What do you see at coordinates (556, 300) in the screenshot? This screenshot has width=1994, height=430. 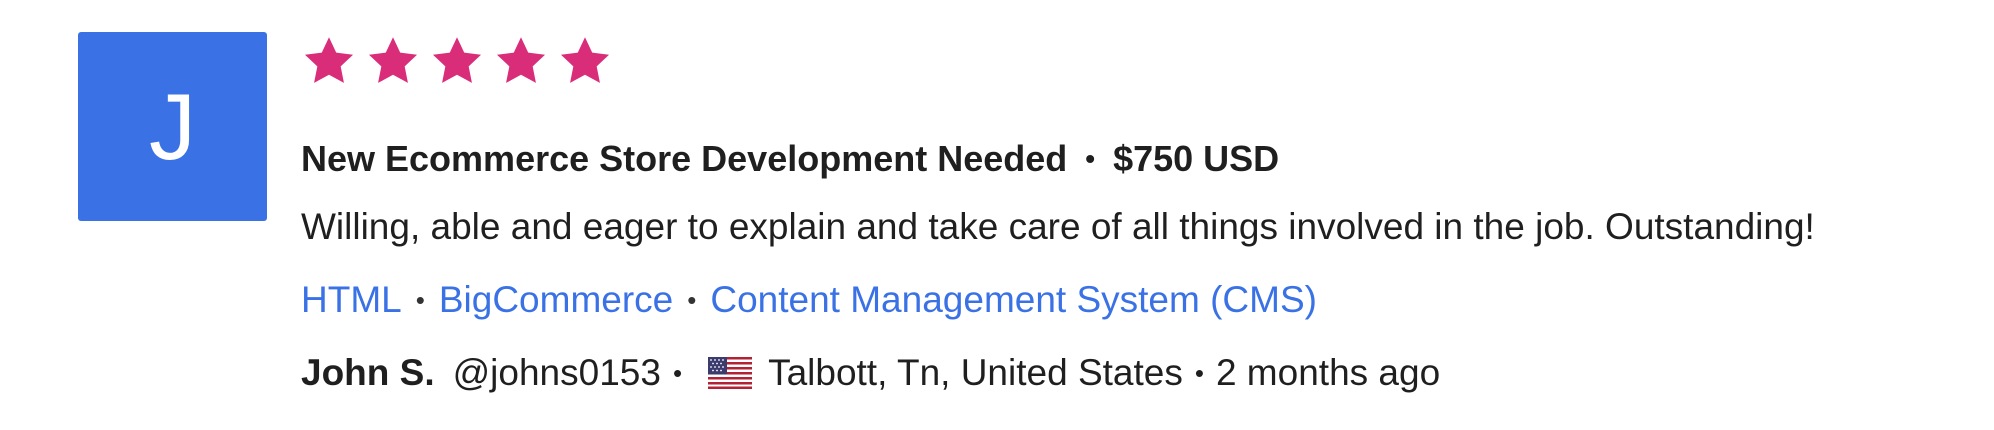 I see `skill-link-bigcommerce: BigCommerce` at bounding box center [556, 300].